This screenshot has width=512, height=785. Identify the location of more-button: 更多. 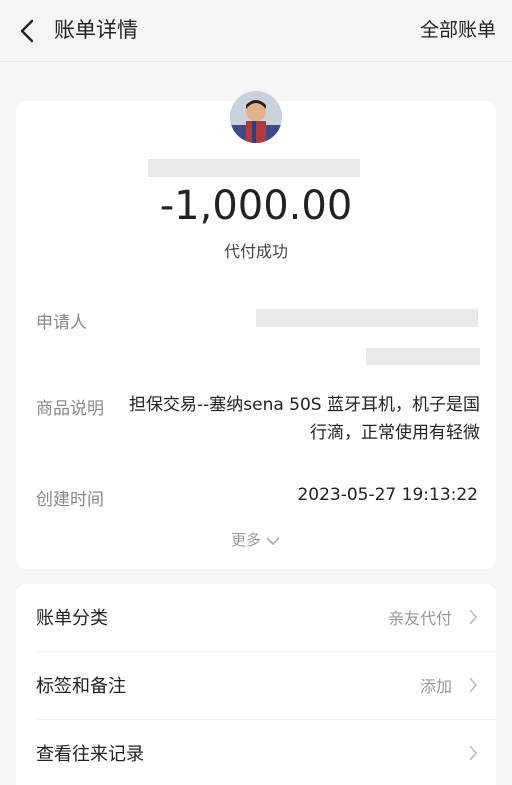
(256, 539).